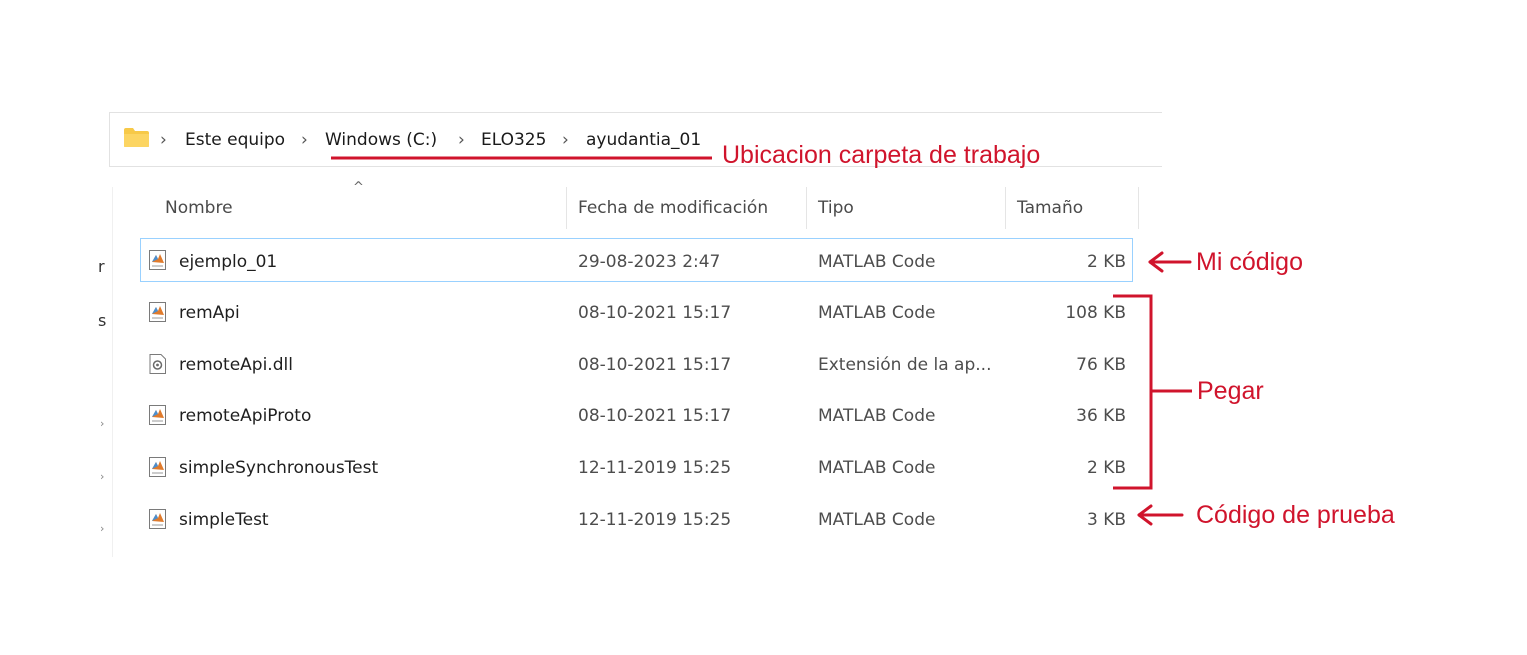 Image resolution: width=1527 pixels, height=655 pixels. Describe the element at coordinates (1230, 391) in the screenshot. I see `annotation-paste: Pegar` at that location.